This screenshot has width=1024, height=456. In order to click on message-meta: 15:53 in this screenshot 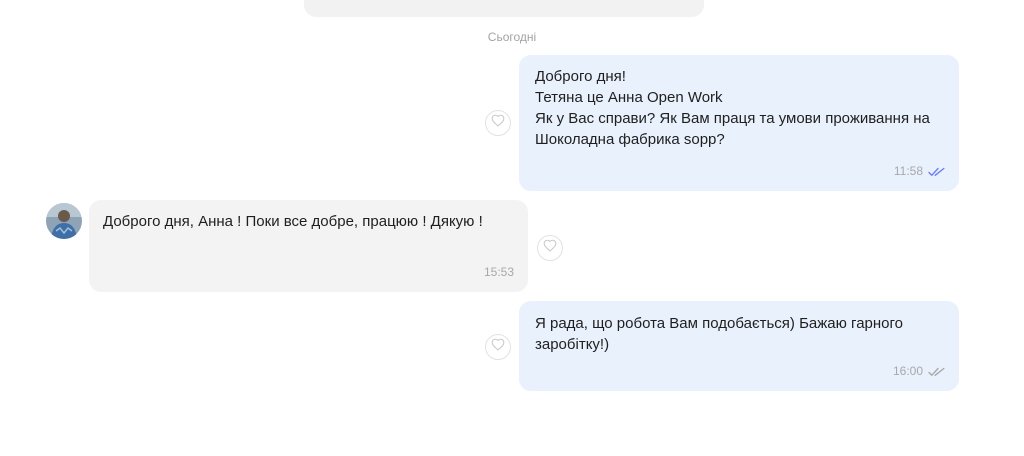, I will do `click(499, 272)`.